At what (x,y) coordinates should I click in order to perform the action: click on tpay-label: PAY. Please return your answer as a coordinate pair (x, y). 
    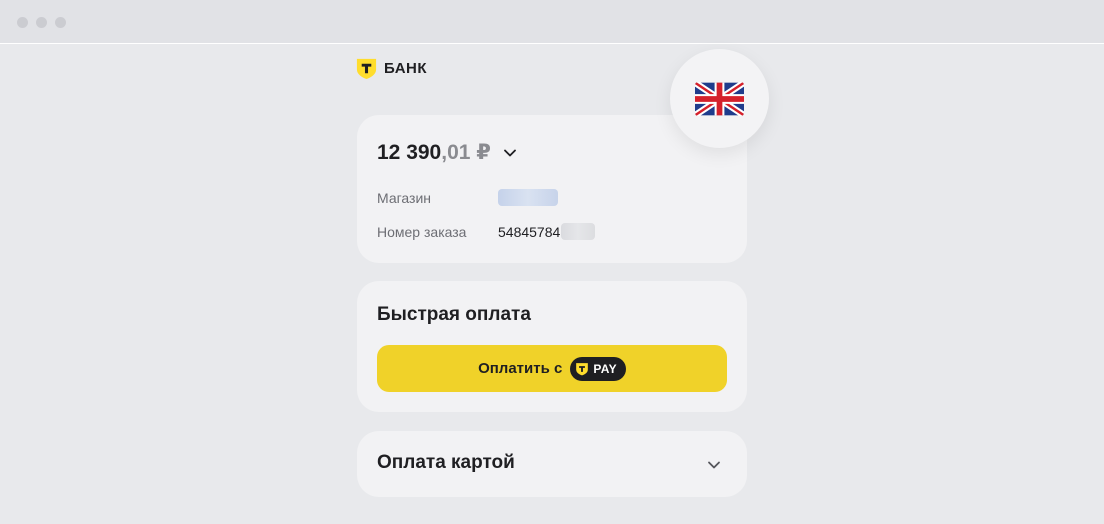
    Looking at the image, I should click on (605, 368).